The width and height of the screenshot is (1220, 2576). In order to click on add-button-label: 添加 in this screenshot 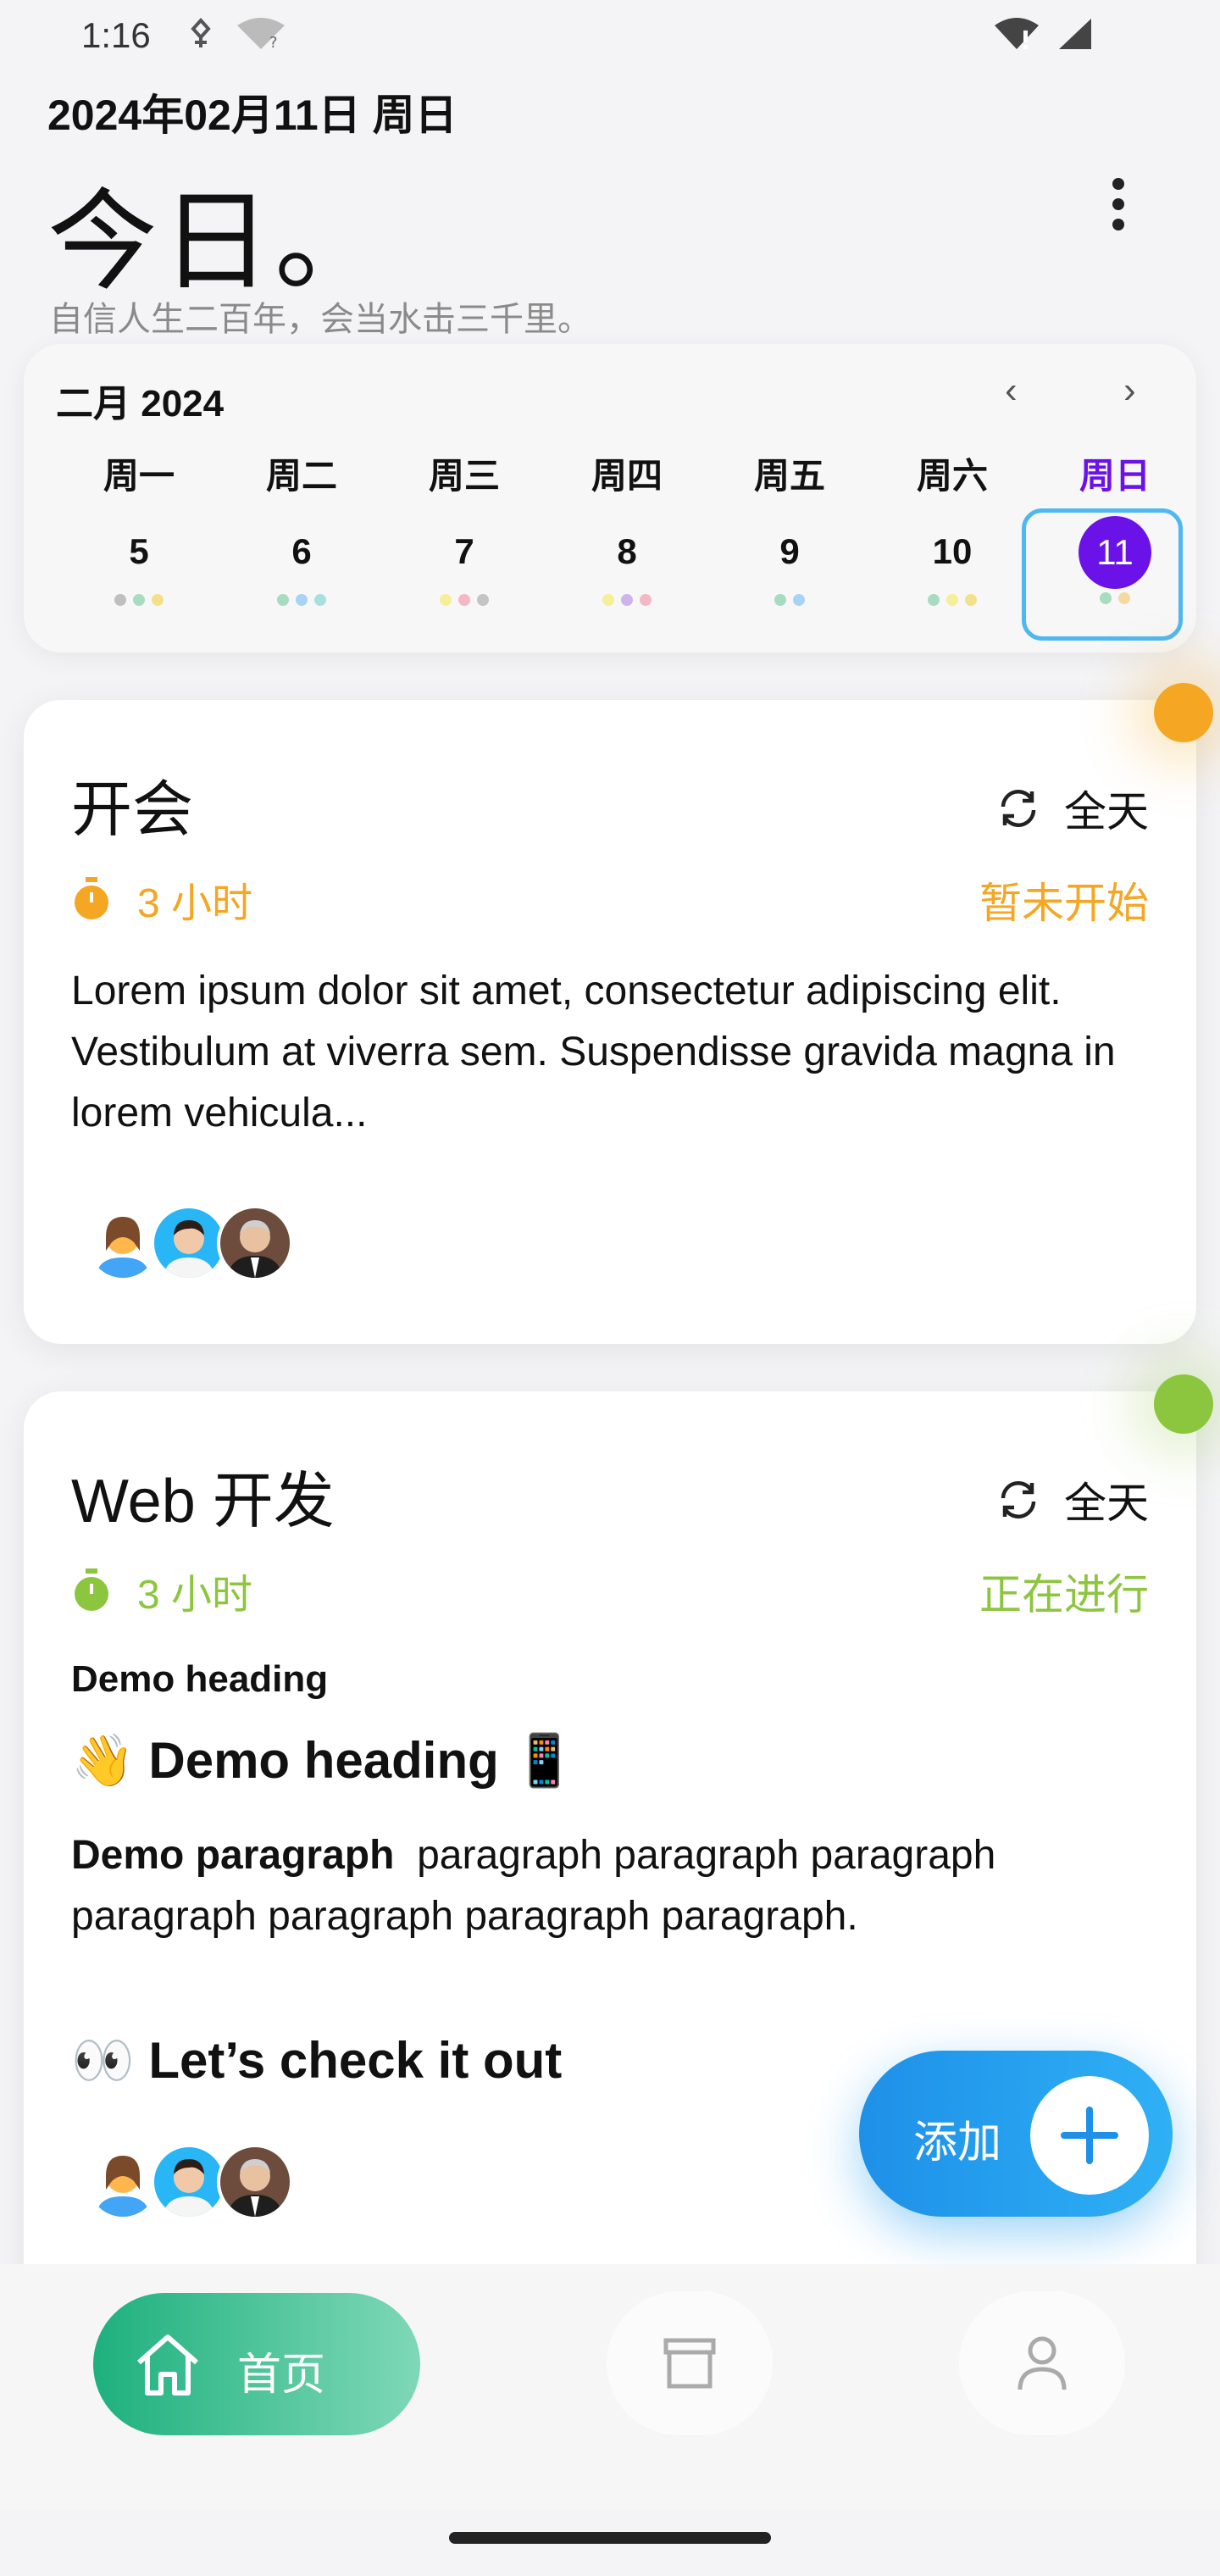, I will do `click(957, 2143)`.